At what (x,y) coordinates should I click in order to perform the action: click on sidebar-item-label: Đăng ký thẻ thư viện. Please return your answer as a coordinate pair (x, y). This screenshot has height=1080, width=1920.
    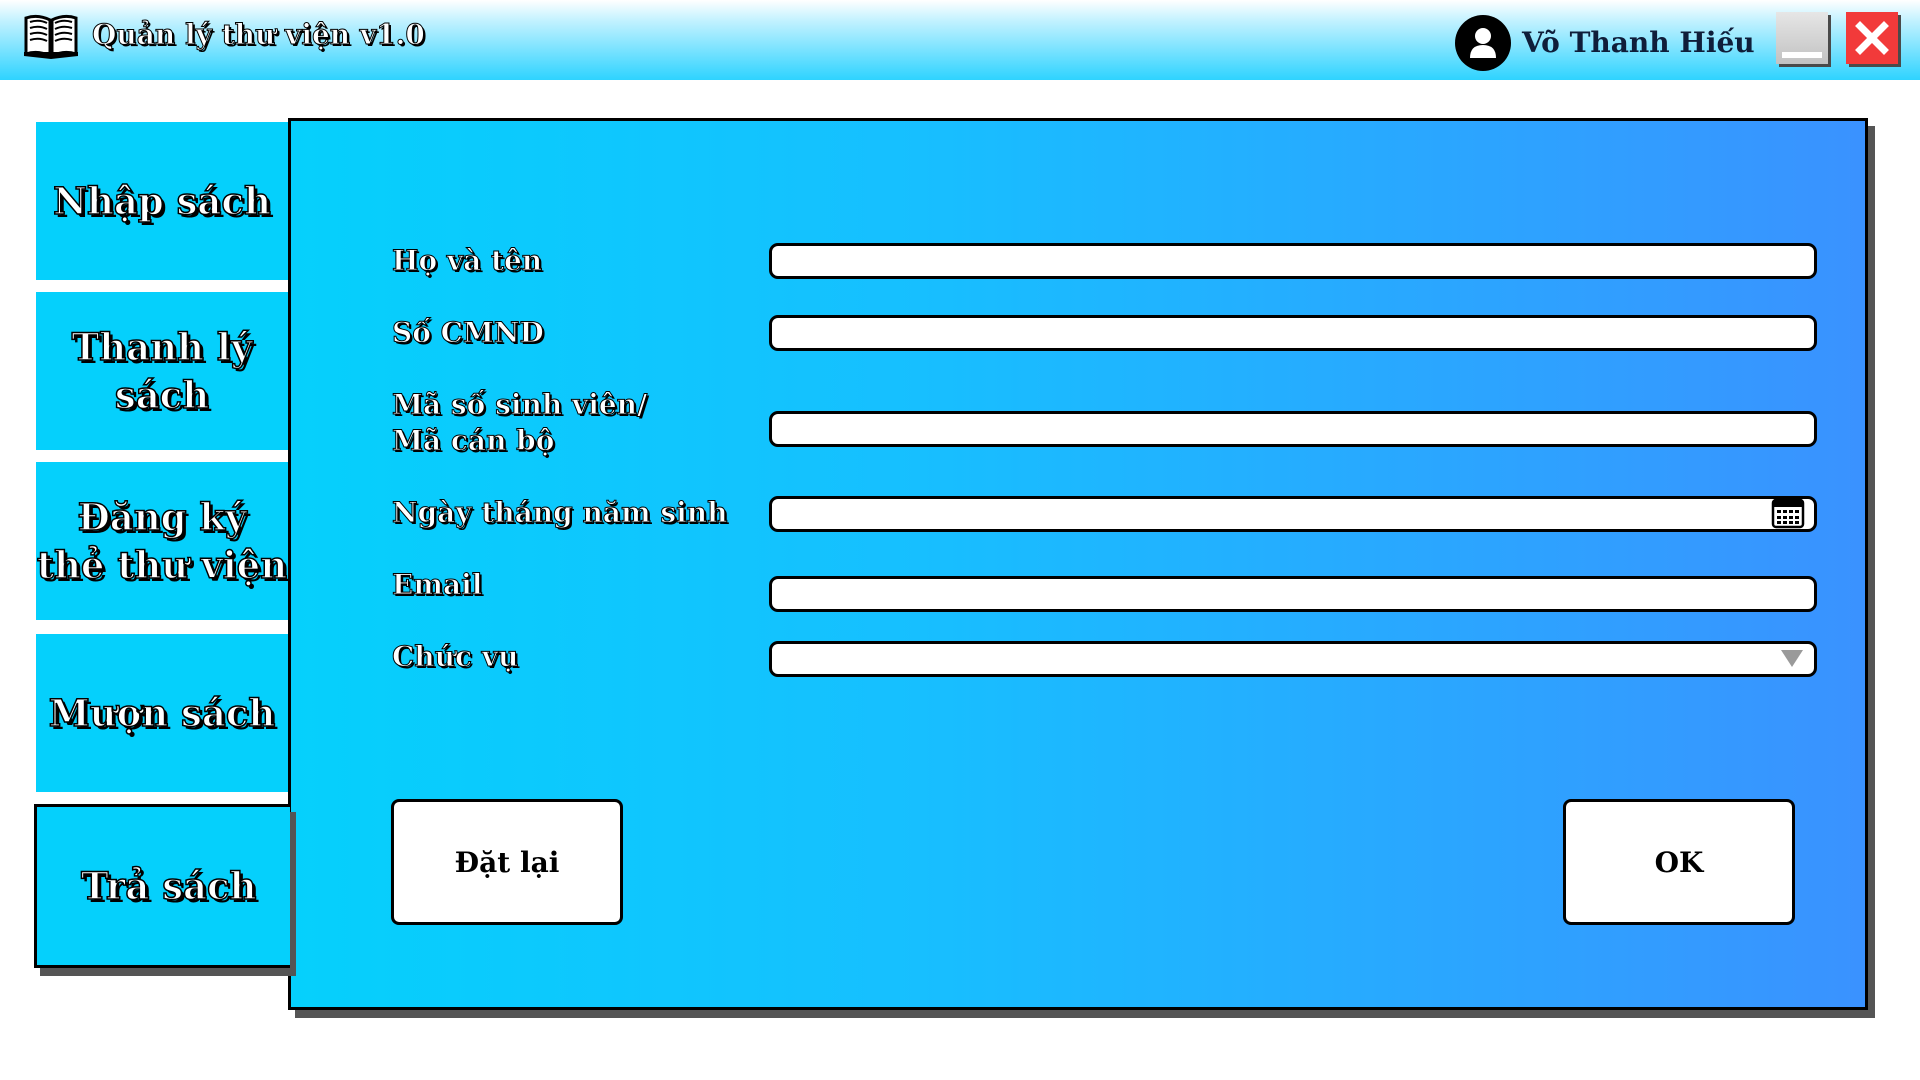
    Looking at the image, I should click on (162, 541).